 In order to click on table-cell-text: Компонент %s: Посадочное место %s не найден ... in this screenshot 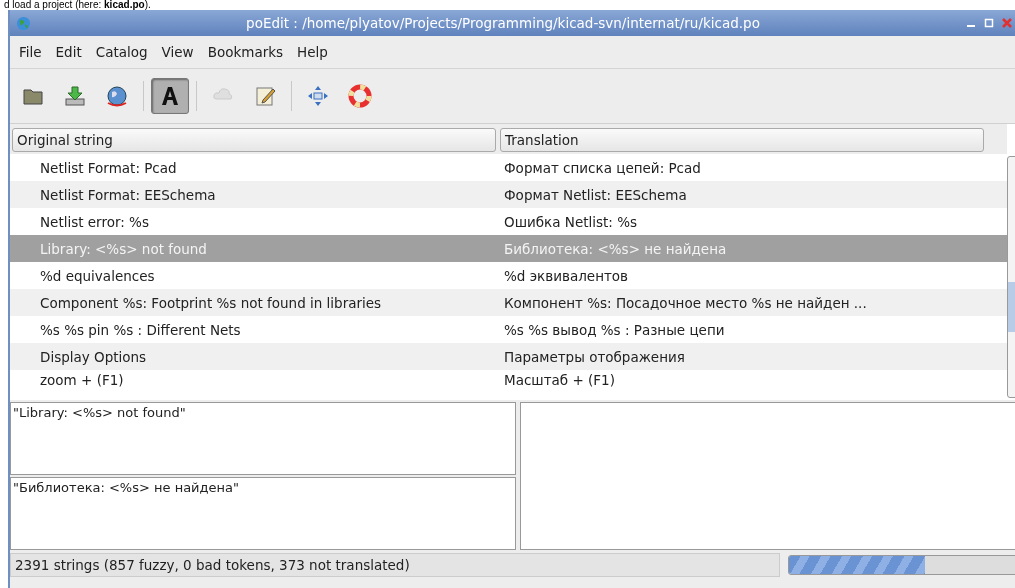, I will do `click(685, 302)`.